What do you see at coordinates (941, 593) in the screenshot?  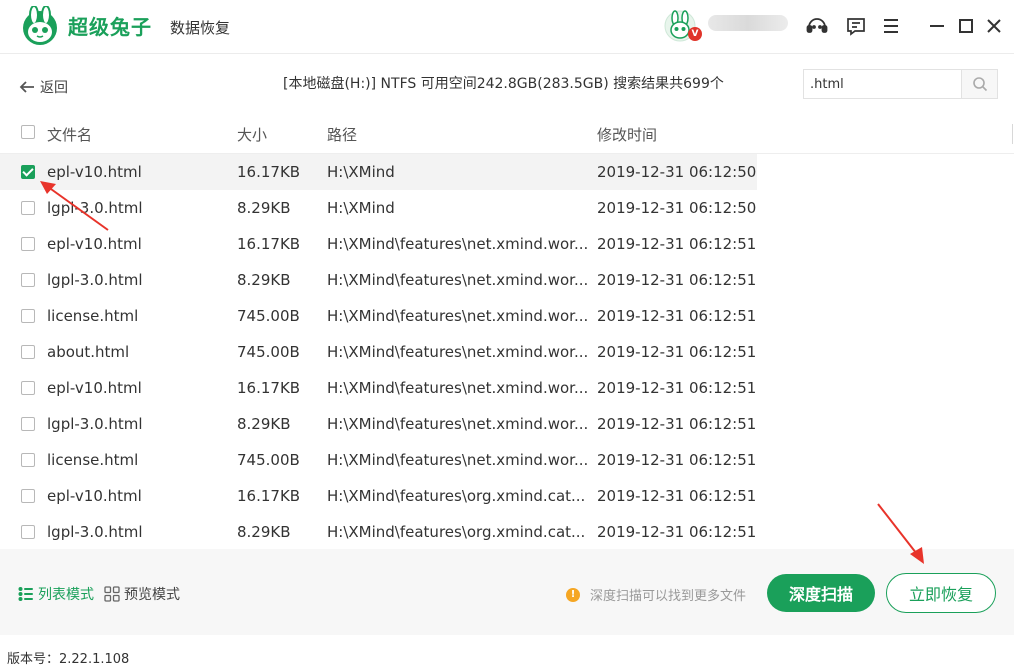 I see `recover-now-button: 立即恢复` at bounding box center [941, 593].